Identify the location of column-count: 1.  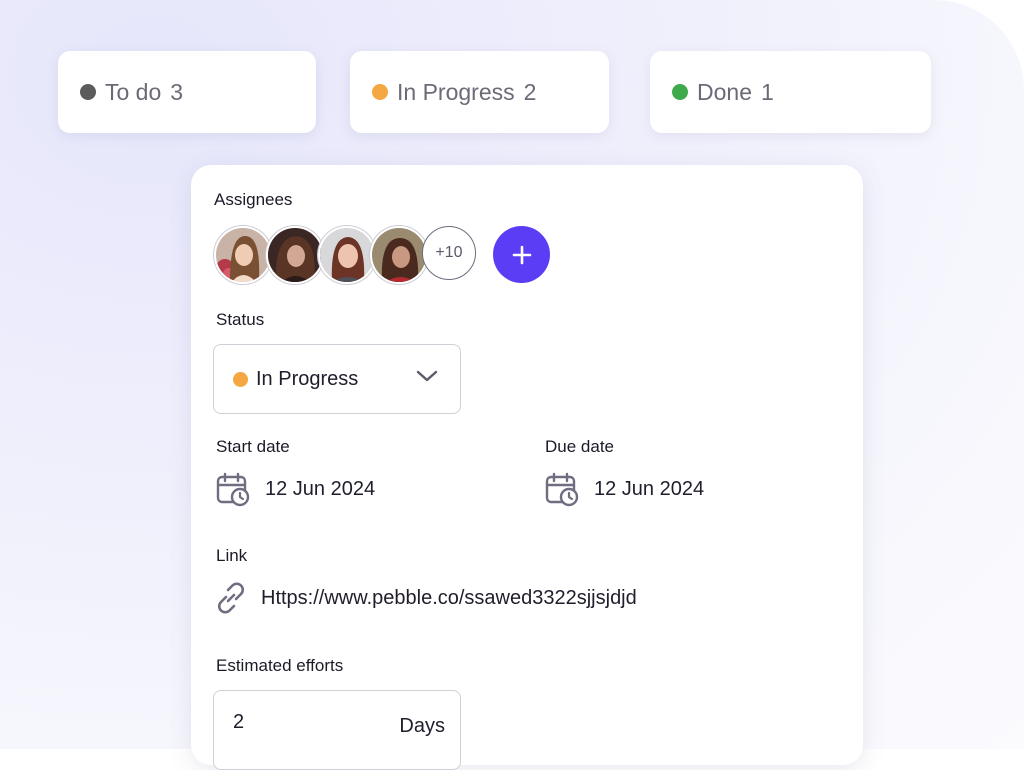
(767, 91).